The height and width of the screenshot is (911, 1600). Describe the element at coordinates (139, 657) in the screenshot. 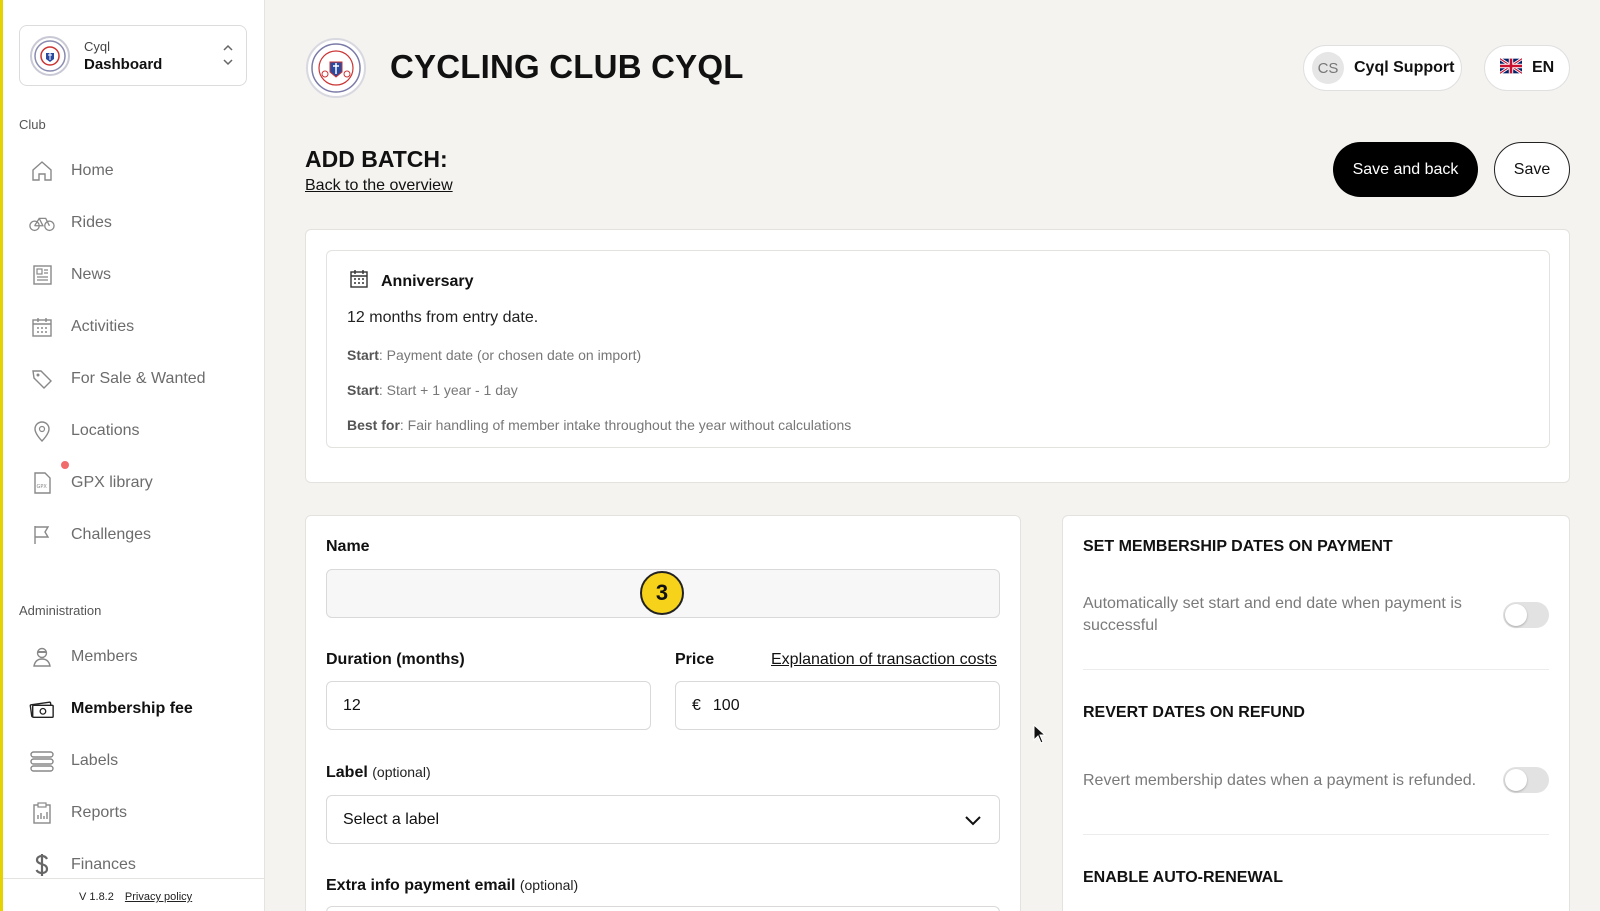

I see `sidebar-item-members: Members` at that location.